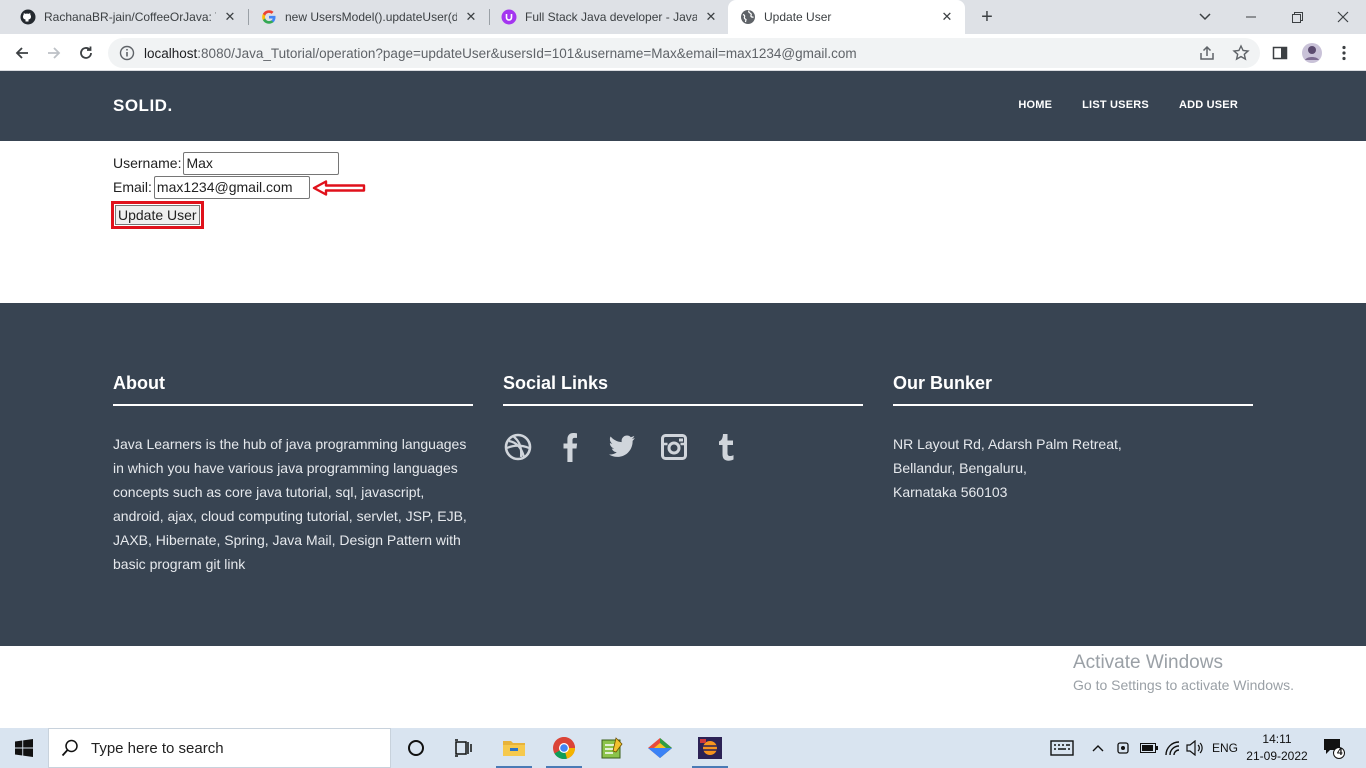 The image size is (1366, 768). I want to click on about-heading: About, so click(293, 389).